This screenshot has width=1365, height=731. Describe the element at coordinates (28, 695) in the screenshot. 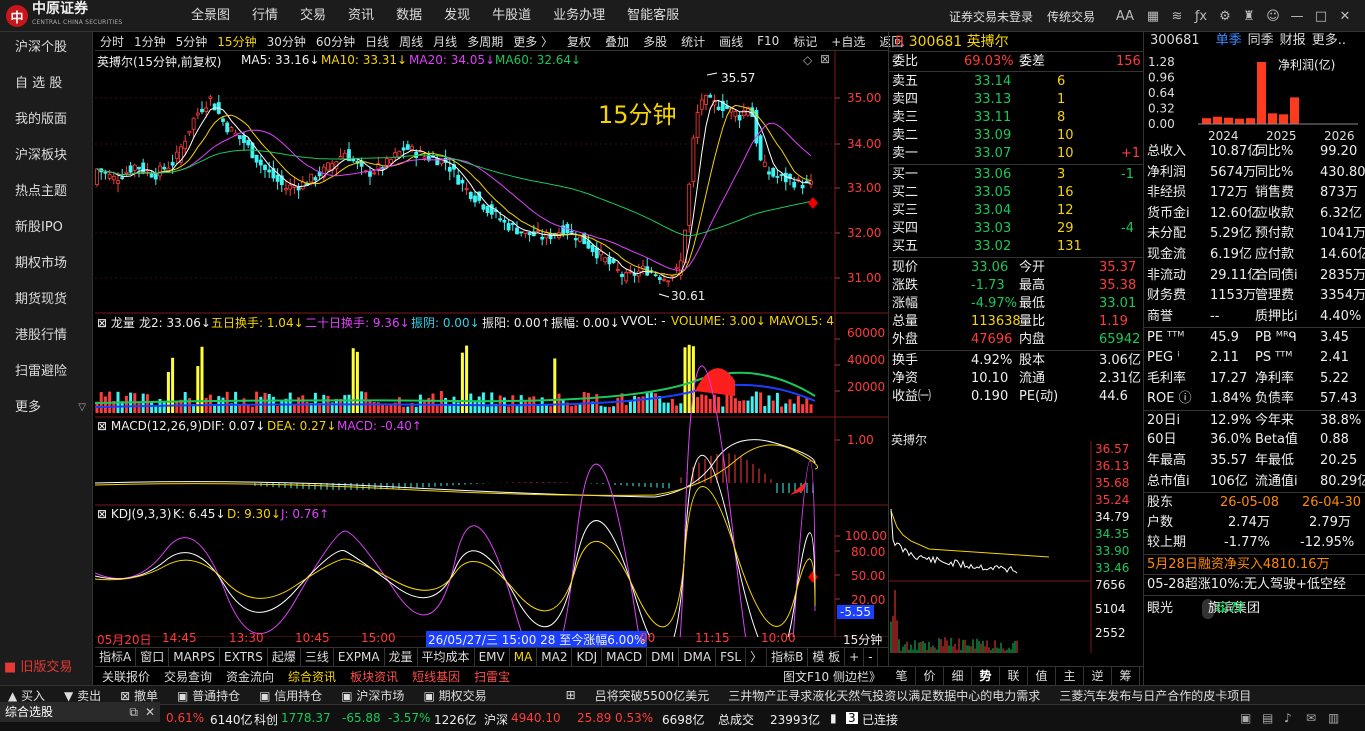

I see `order-button: ▲ 买入` at that location.